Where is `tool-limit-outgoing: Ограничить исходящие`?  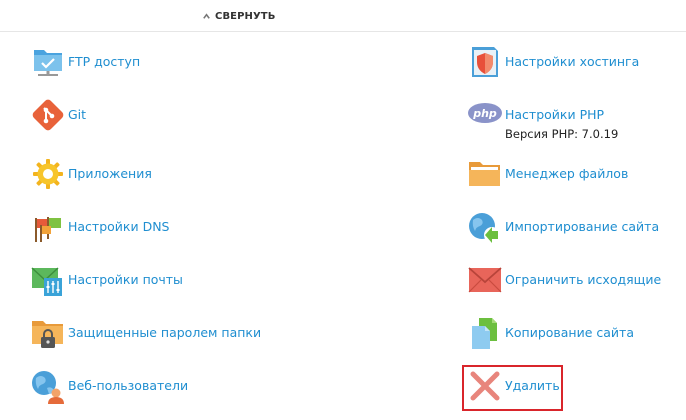 tool-limit-outgoing: Ограничить исходящие is located at coordinates (564, 282).